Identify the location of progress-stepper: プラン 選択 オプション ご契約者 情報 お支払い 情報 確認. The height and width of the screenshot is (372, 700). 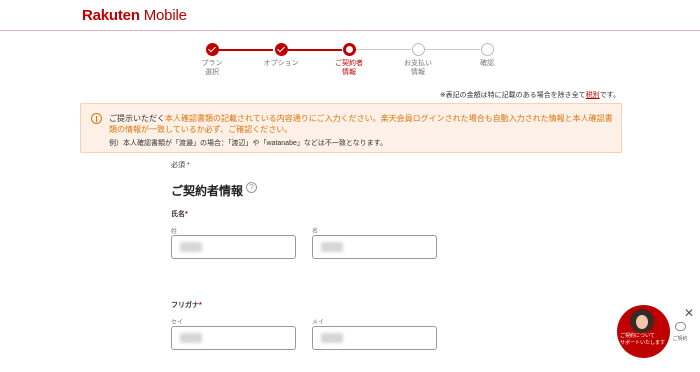
(350, 63).